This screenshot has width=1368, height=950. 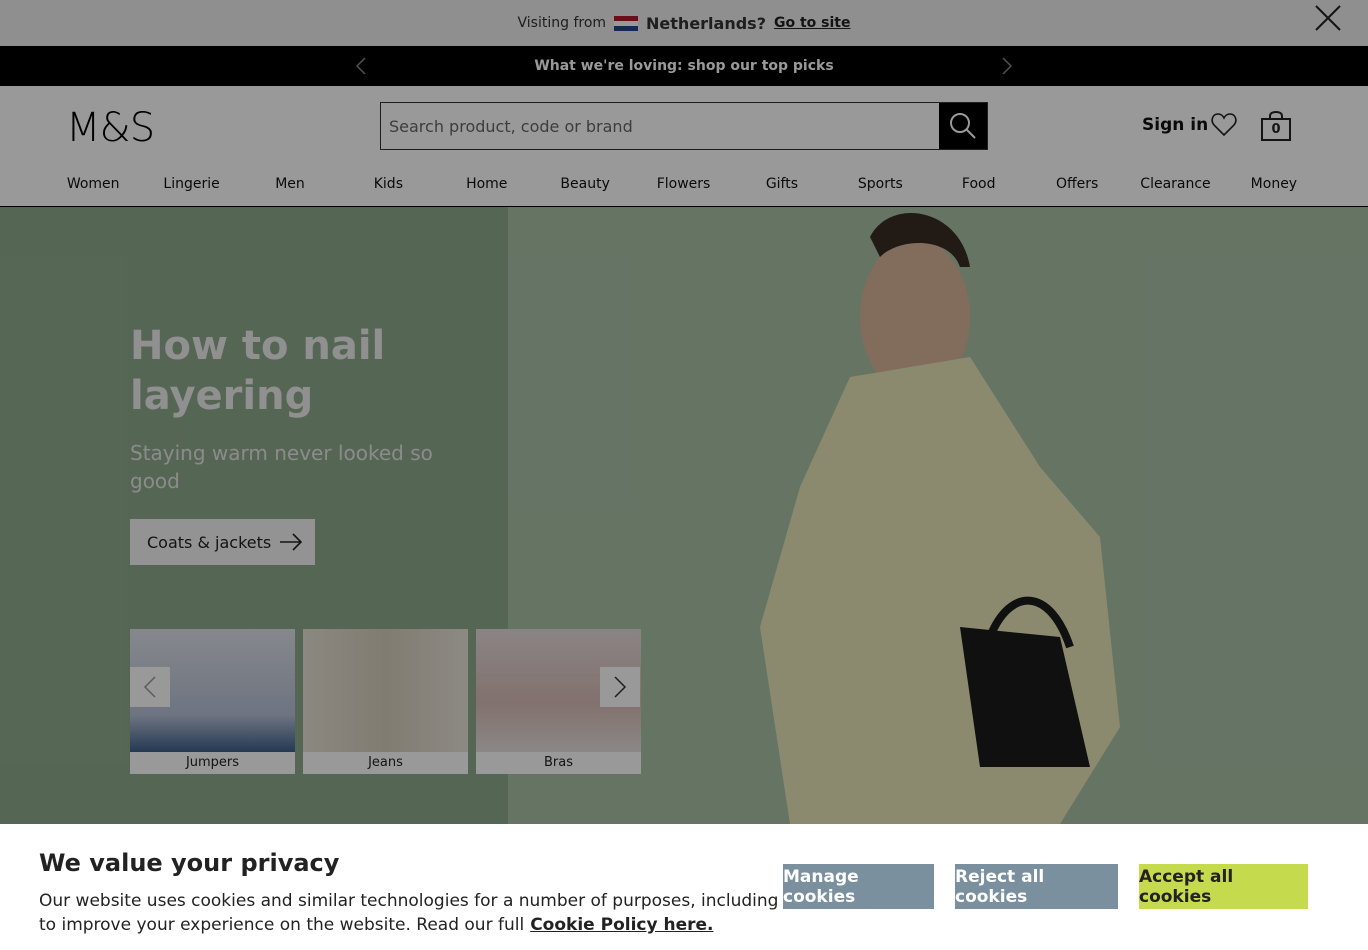 I want to click on nav-item: Women, so click(x=93, y=184).